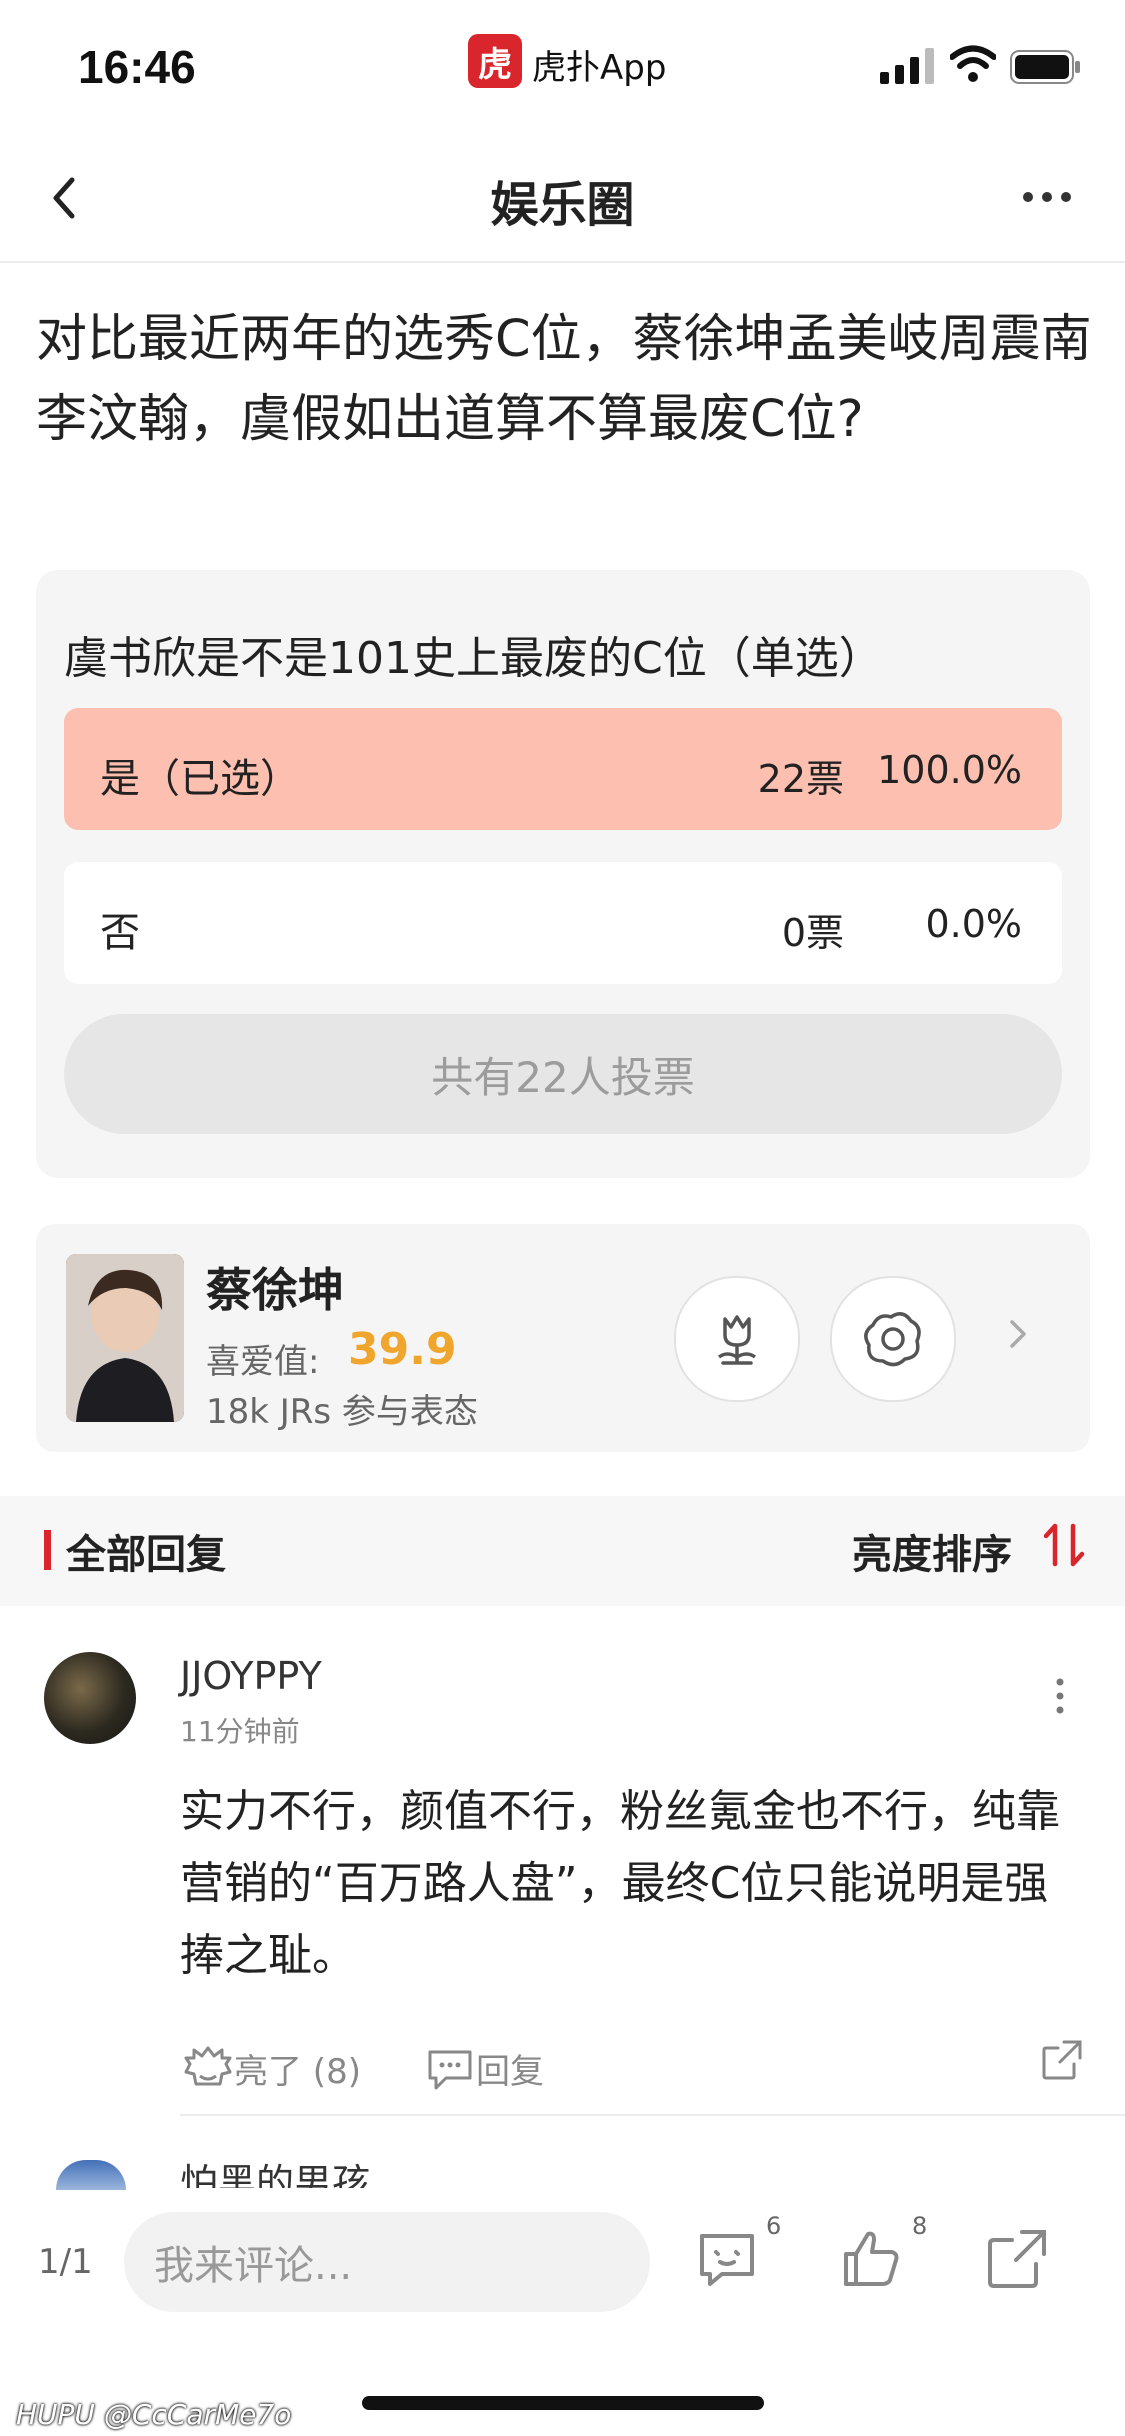 Image resolution: width=1125 pixels, height=2436 pixels. What do you see at coordinates (1060, 1696) in the screenshot?
I see `comment-more-icon` at bounding box center [1060, 1696].